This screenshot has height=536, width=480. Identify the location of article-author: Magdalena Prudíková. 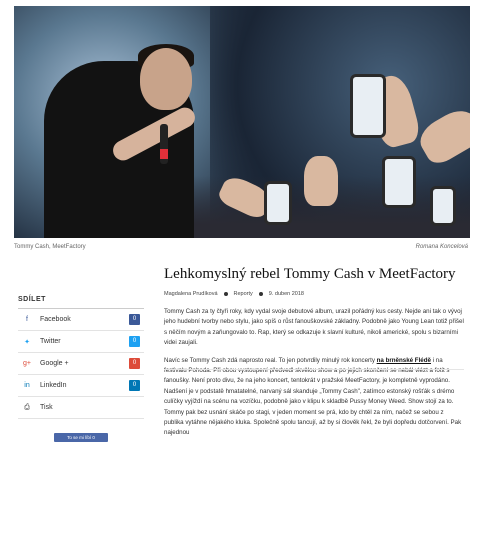
(191, 294).